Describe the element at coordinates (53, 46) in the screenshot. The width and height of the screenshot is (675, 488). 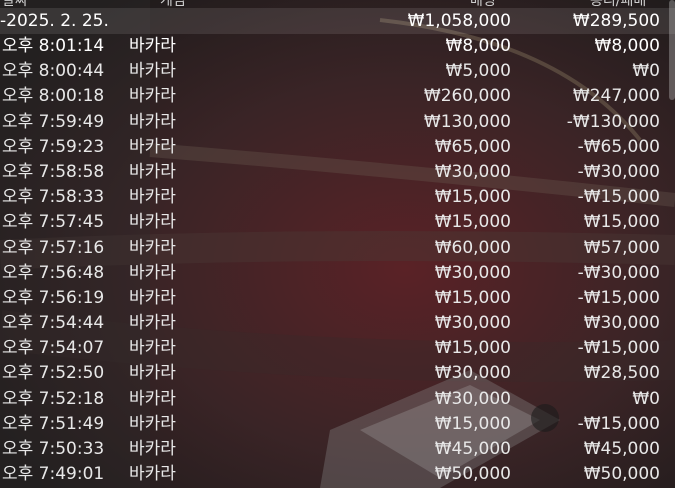
I see `row-time: 오후 8:01:14` at that location.